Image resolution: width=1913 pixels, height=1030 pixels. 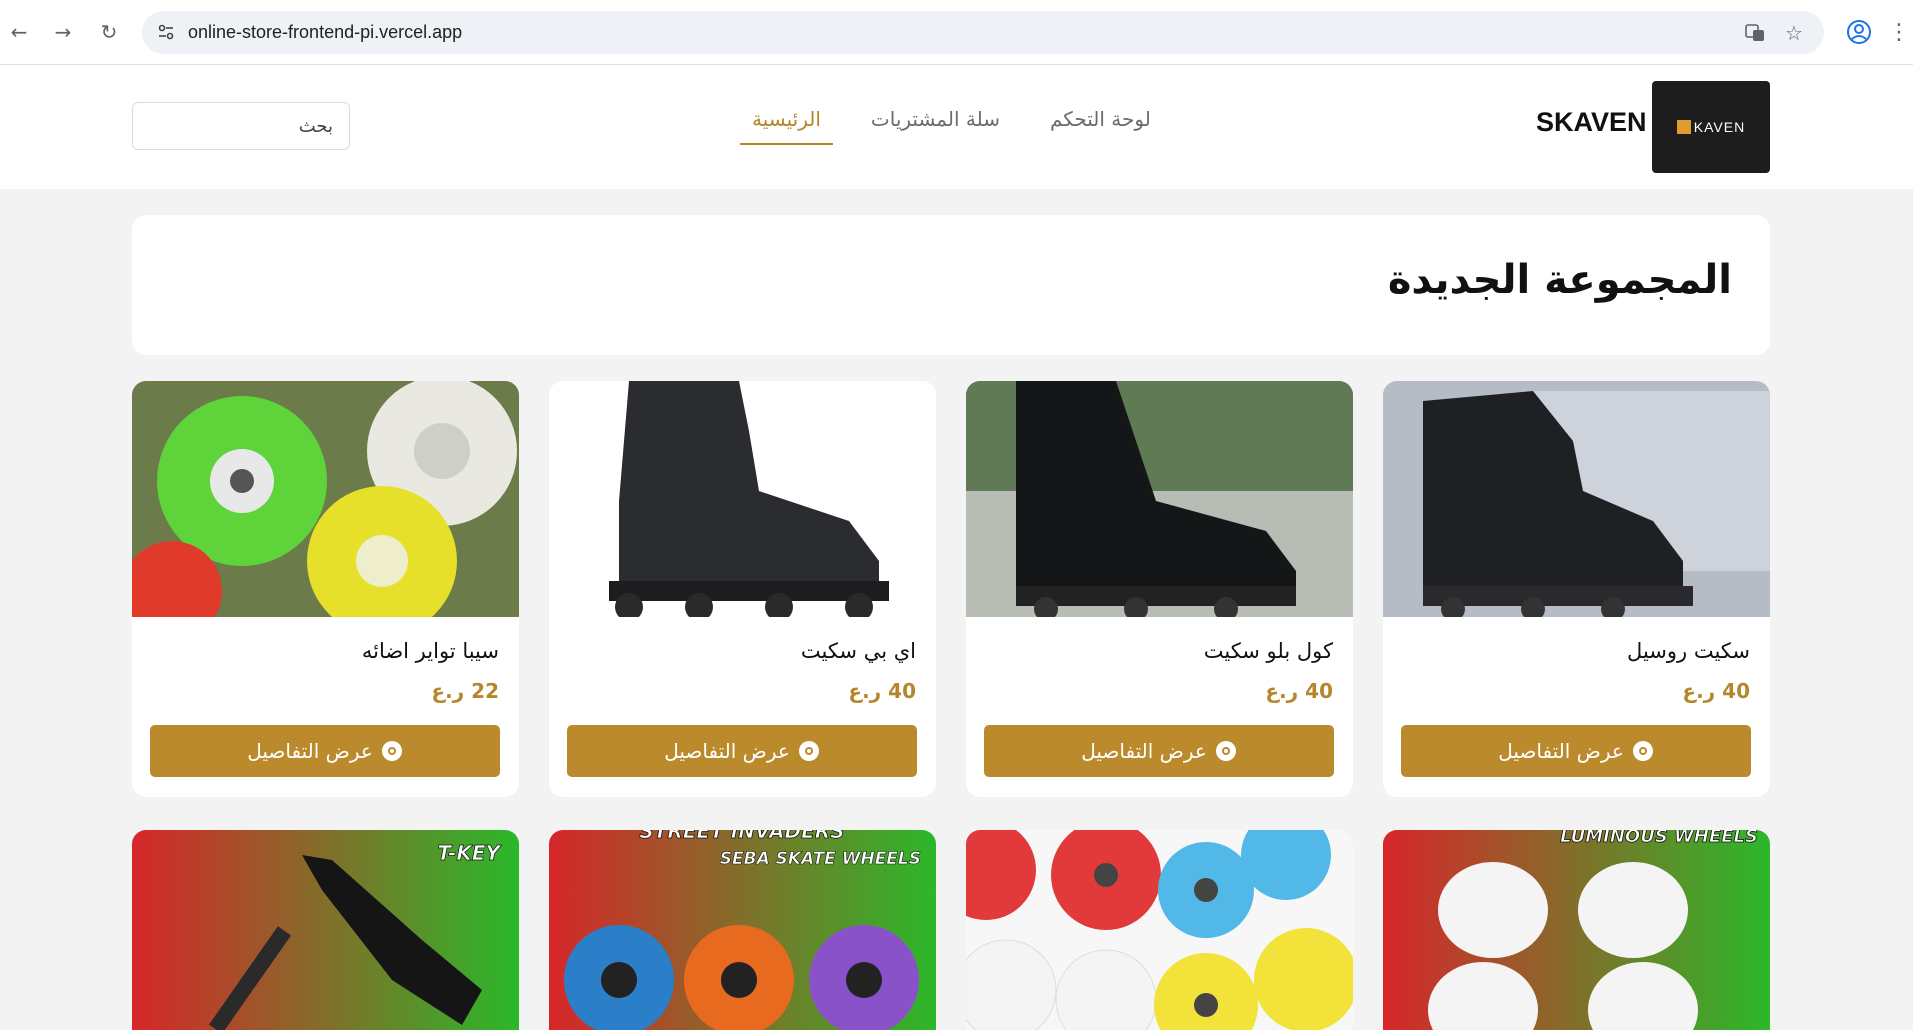 I want to click on back-icon: ←, so click(x=19, y=32).